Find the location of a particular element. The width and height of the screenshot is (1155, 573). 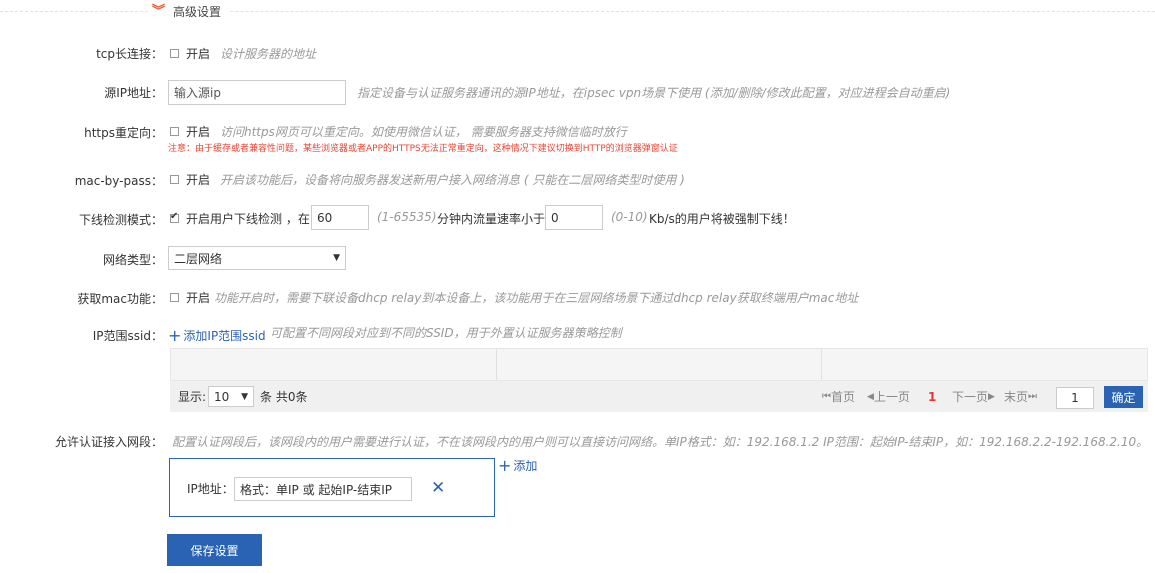

pager-prev-button: ◀ 上一页 is located at coordinates (888, 396).